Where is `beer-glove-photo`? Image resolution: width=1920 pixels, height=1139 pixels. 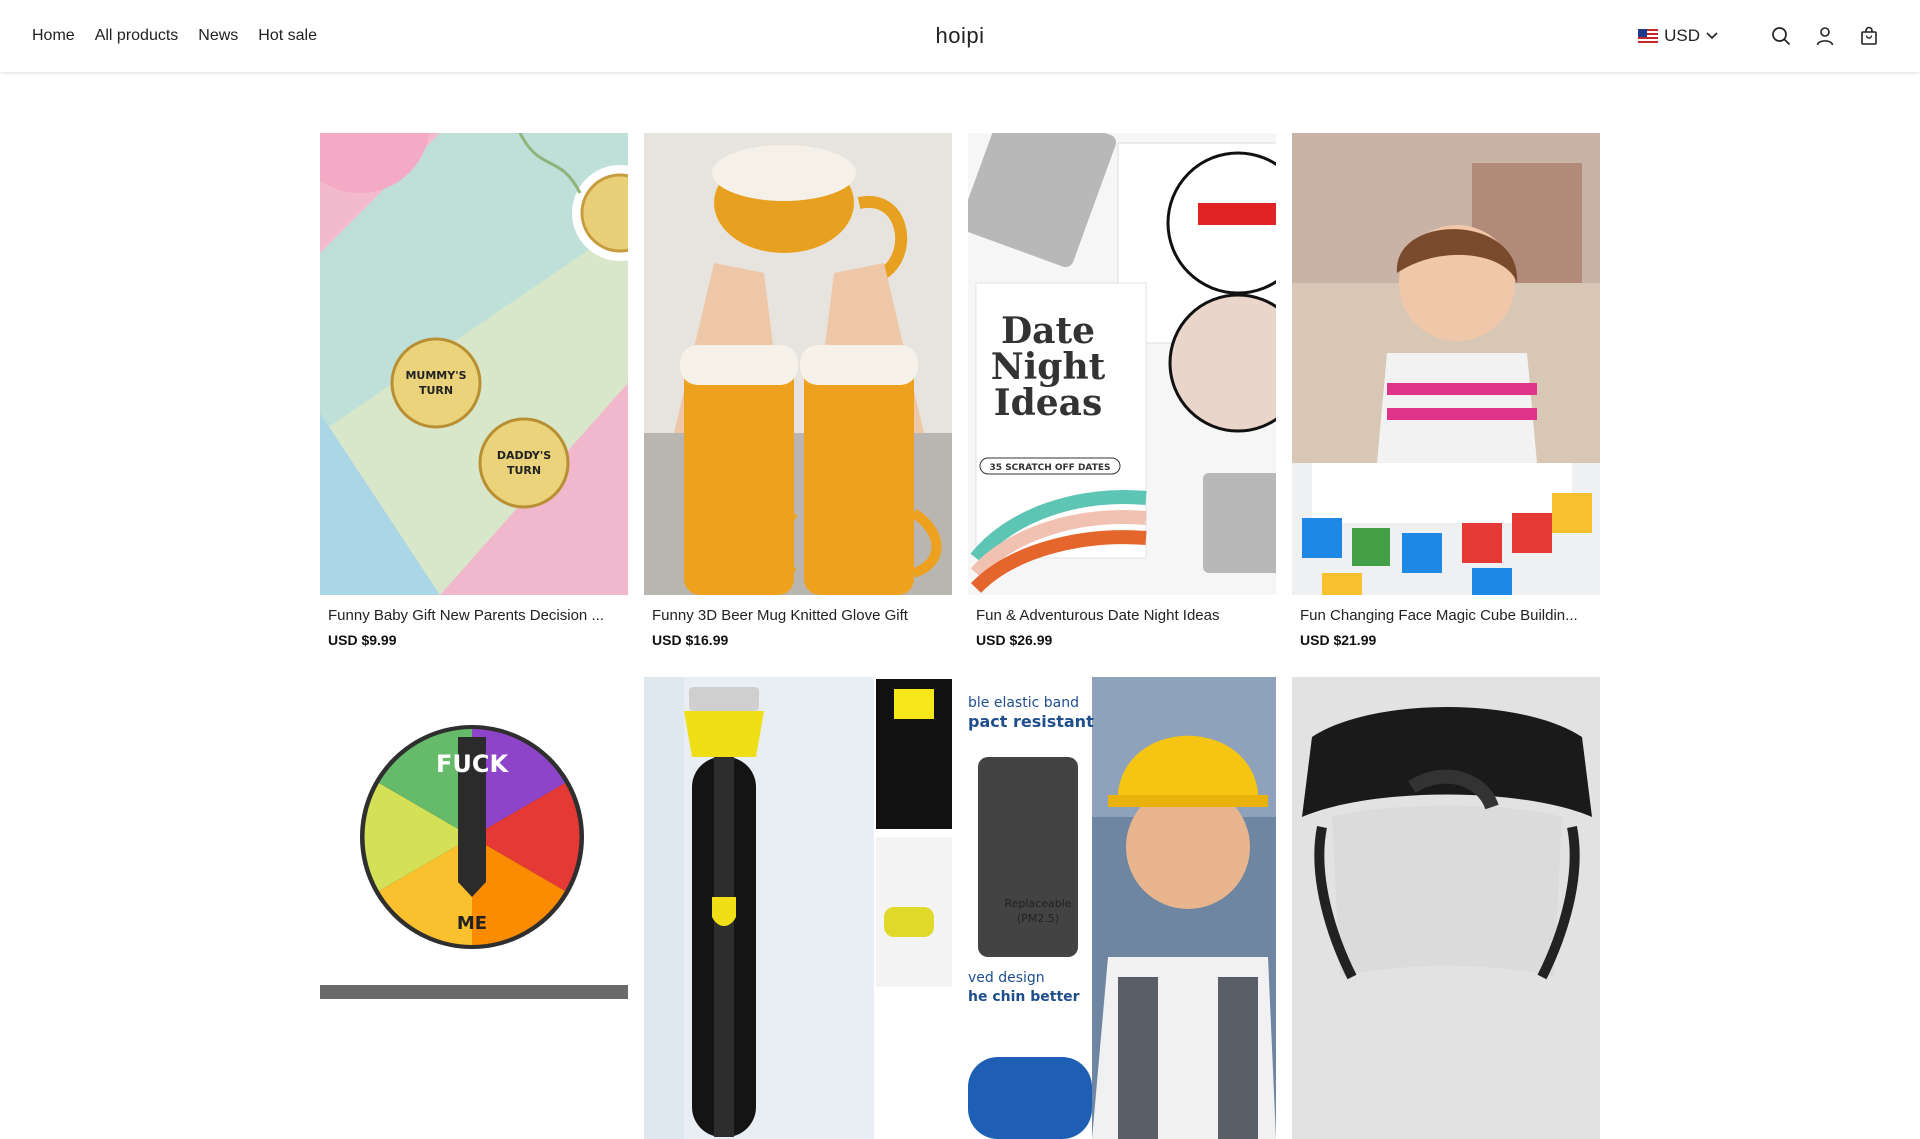
beer-glove-photo is located at coordinates (798, 364).